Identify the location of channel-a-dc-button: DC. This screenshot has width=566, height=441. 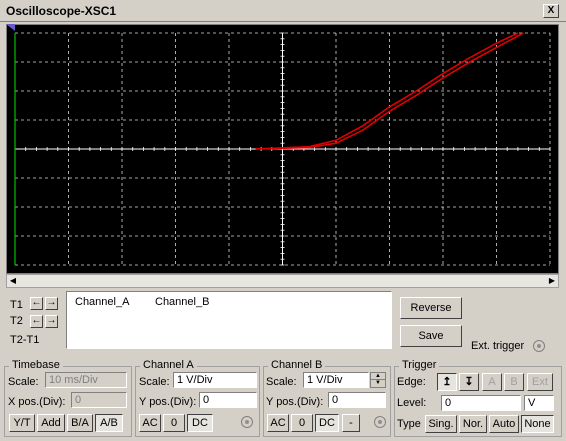
(200, 423).